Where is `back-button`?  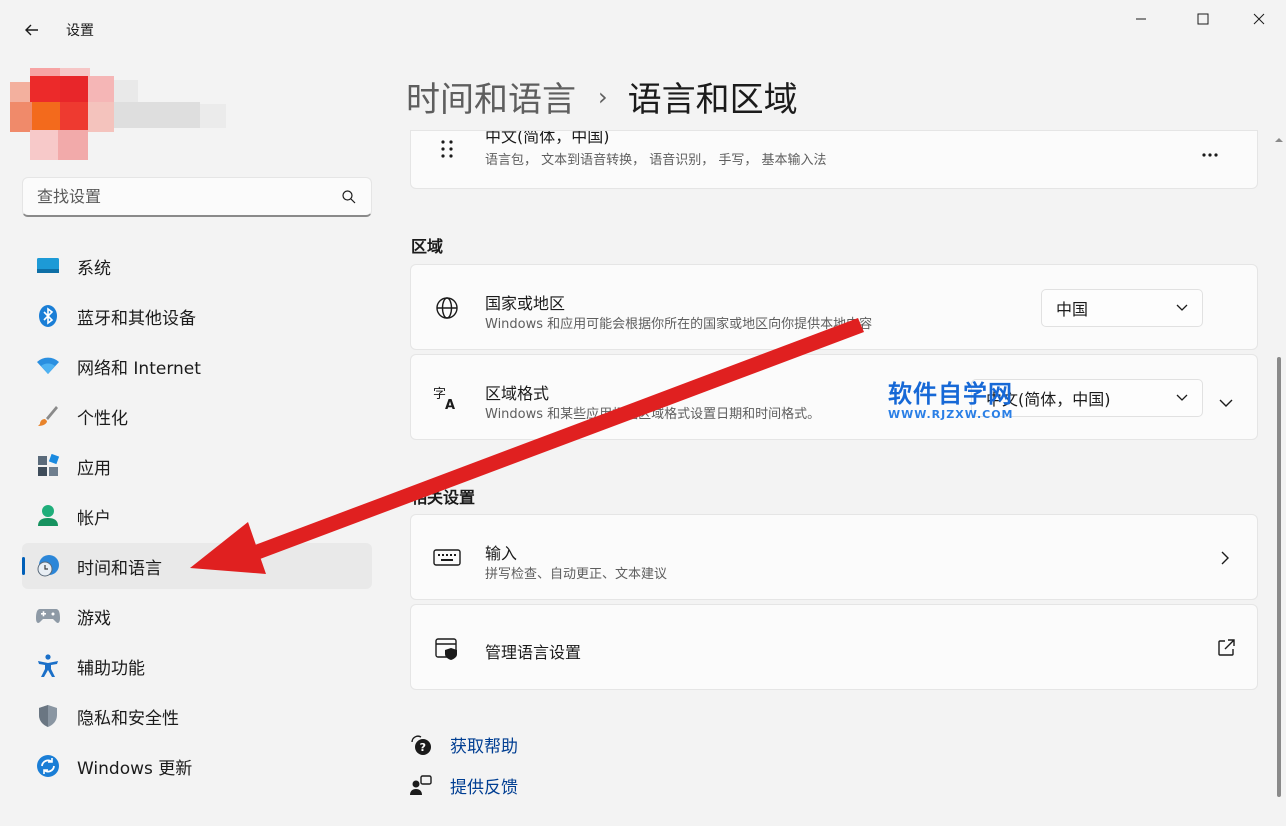
back-button is located at coordinates (32, 30).